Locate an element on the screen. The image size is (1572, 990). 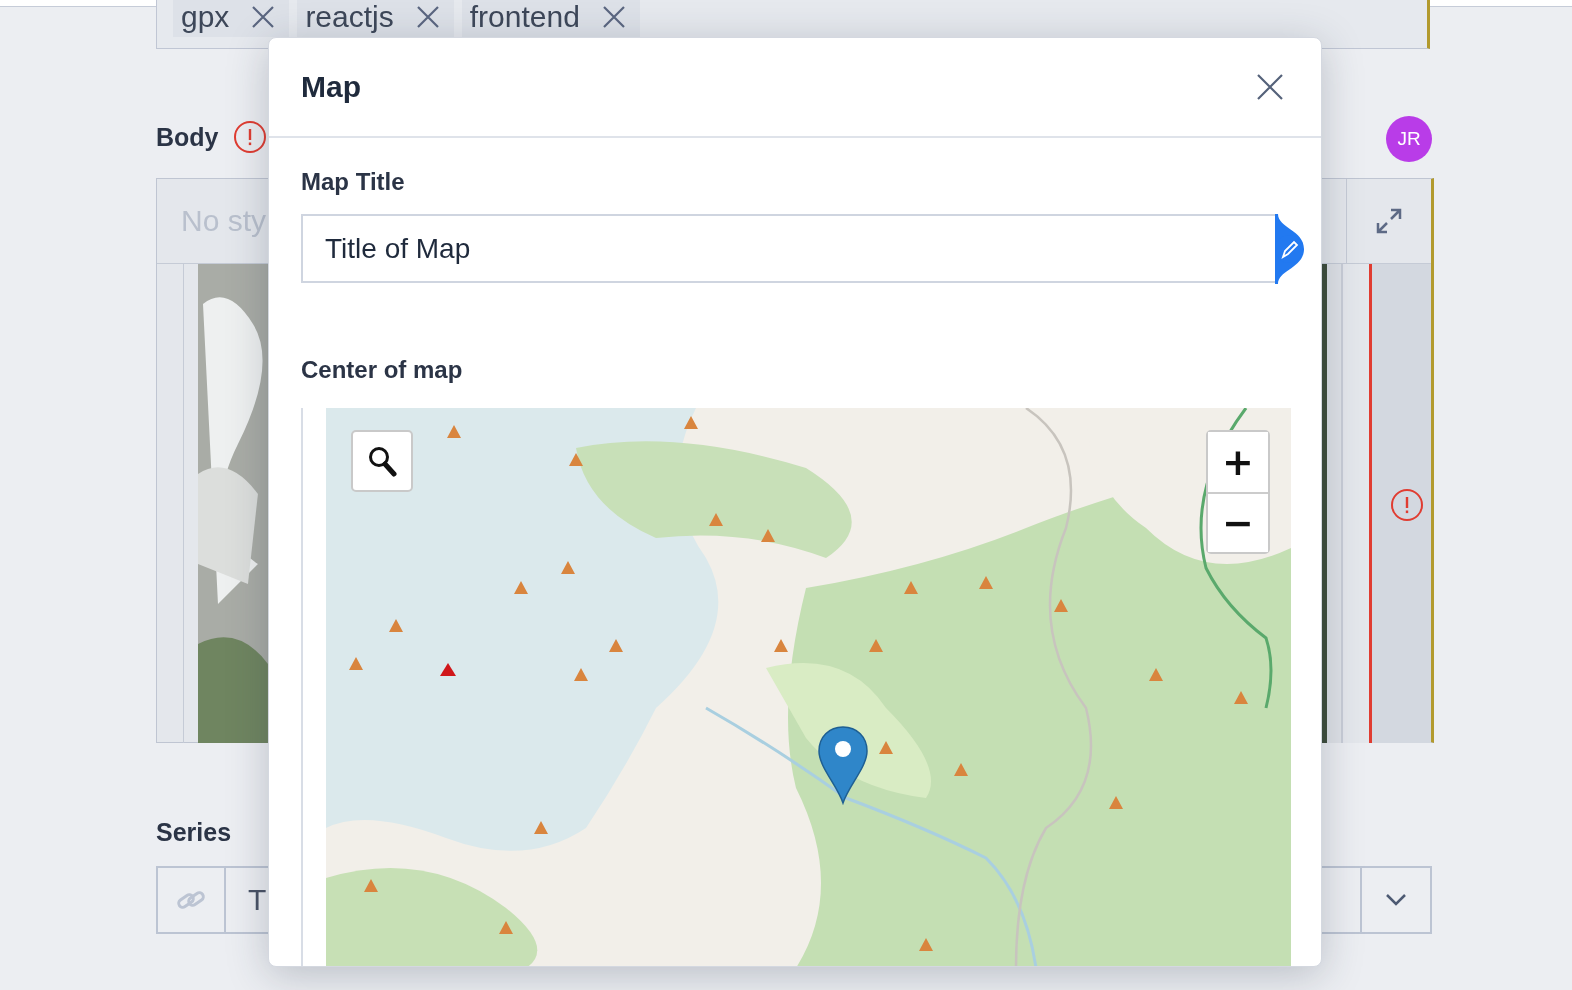
expand-icon is located at coordinates (1389, 221).